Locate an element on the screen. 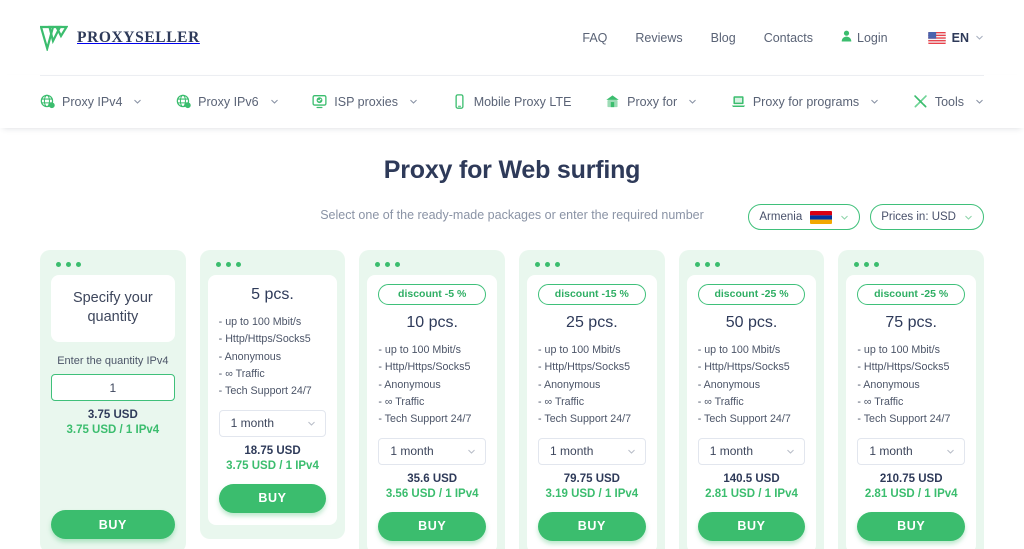 The image size is (1024, 549). card-unit-price: 3.75 USD / 1 IPv4 is located at coordinates (113, 430).